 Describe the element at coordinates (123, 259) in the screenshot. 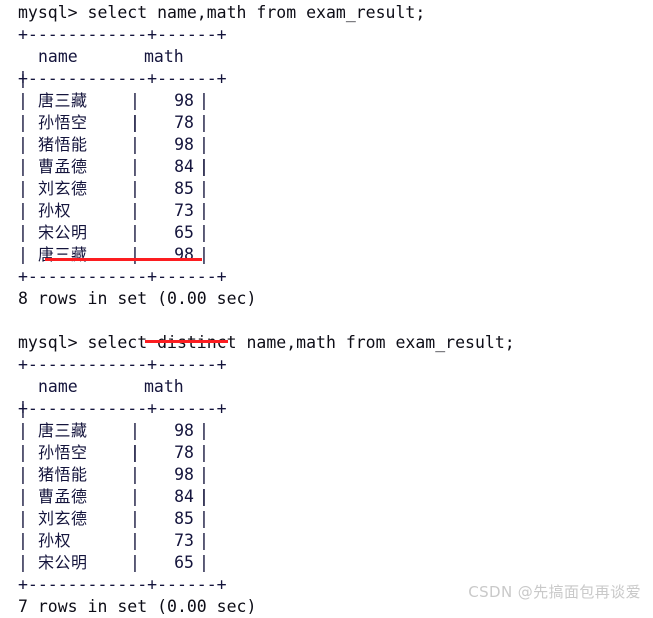

I see `underline-duplicate-row` at that location.